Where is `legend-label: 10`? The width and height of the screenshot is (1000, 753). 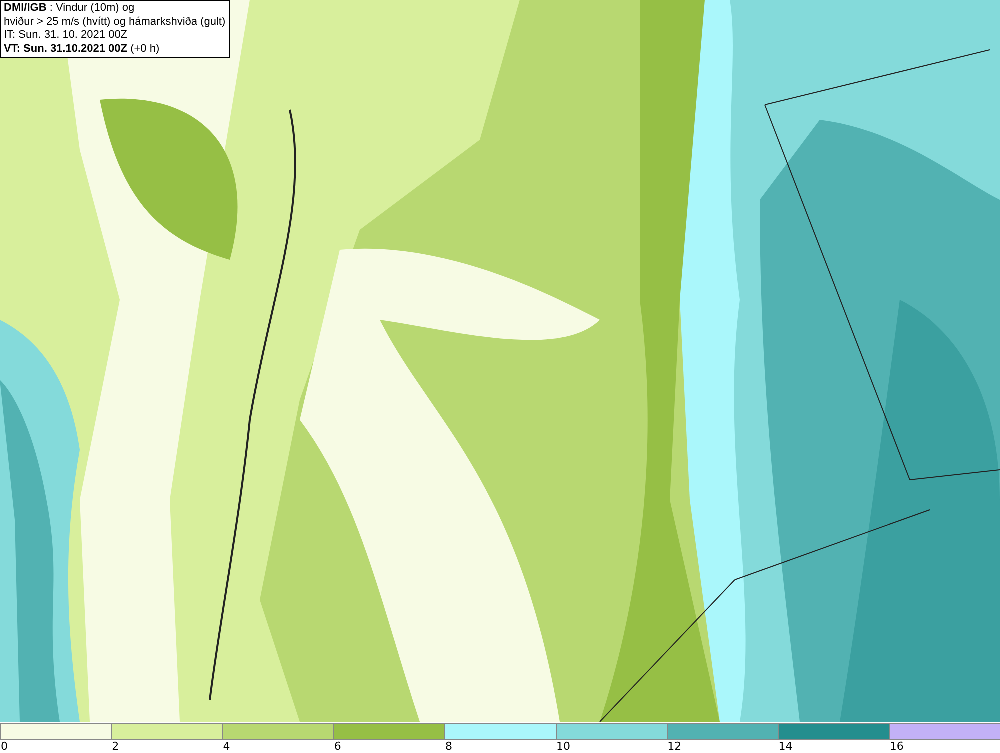
legend-label: 10 is located at coordinates (563, 746).